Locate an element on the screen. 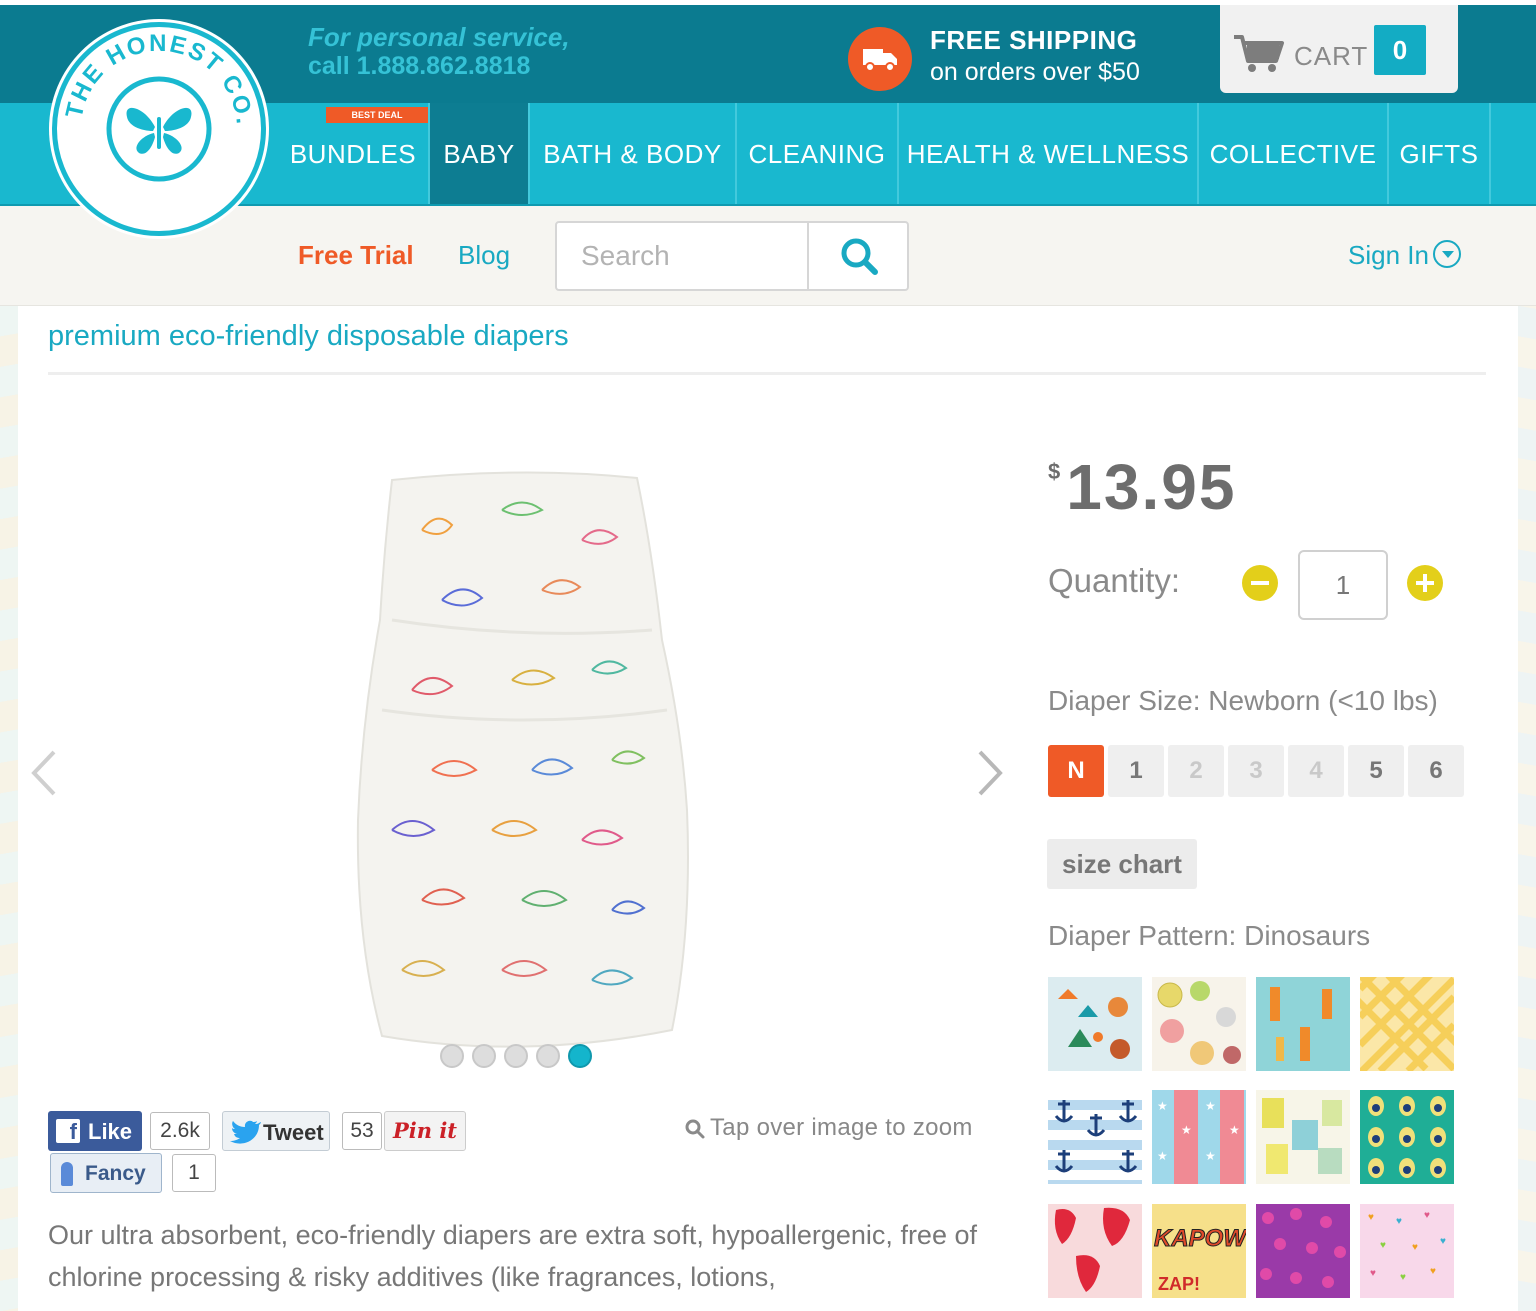  svg-text: KAPOW is located at coordinates (1200, 1238).